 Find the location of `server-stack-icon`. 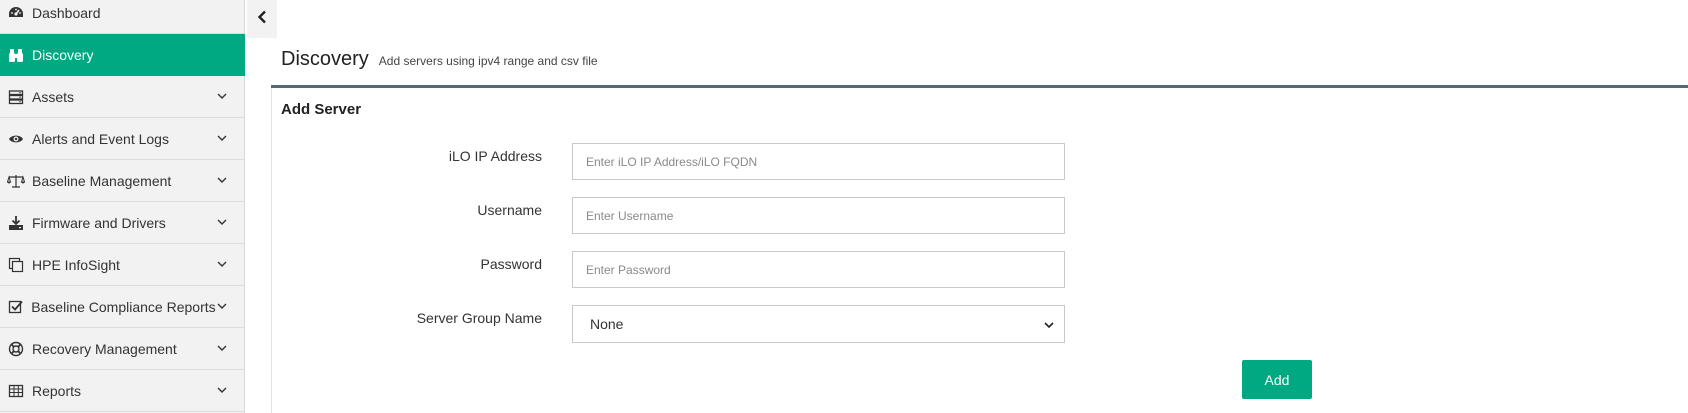

server-stack-icon is located at coordinates (16, 97).